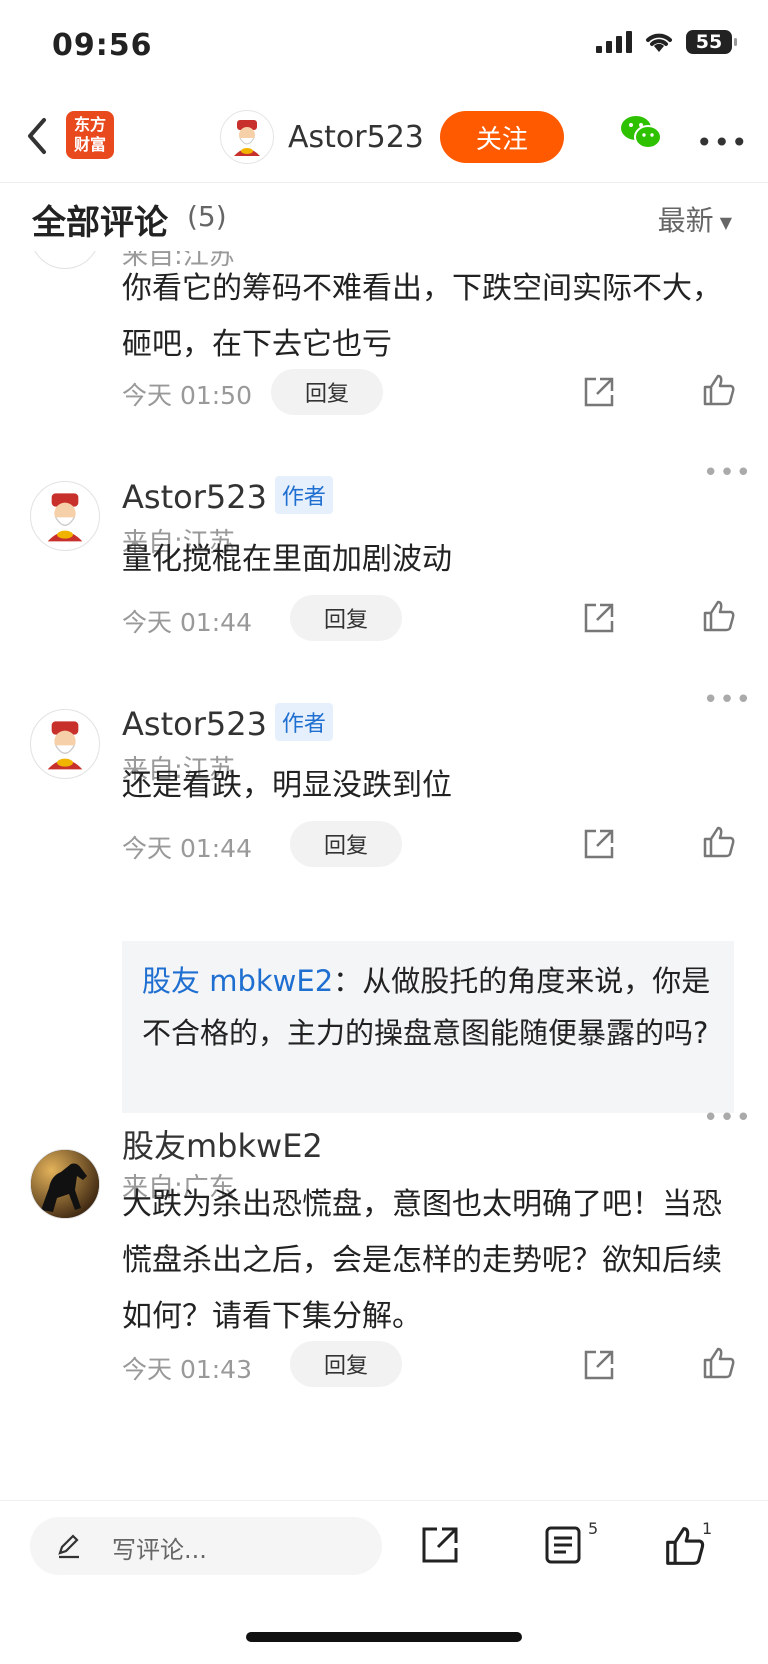  What do you see at coordinates (89, 124) in the screenshot?
I see `logo-text-1: 东方` at bounding box center [89, 124].